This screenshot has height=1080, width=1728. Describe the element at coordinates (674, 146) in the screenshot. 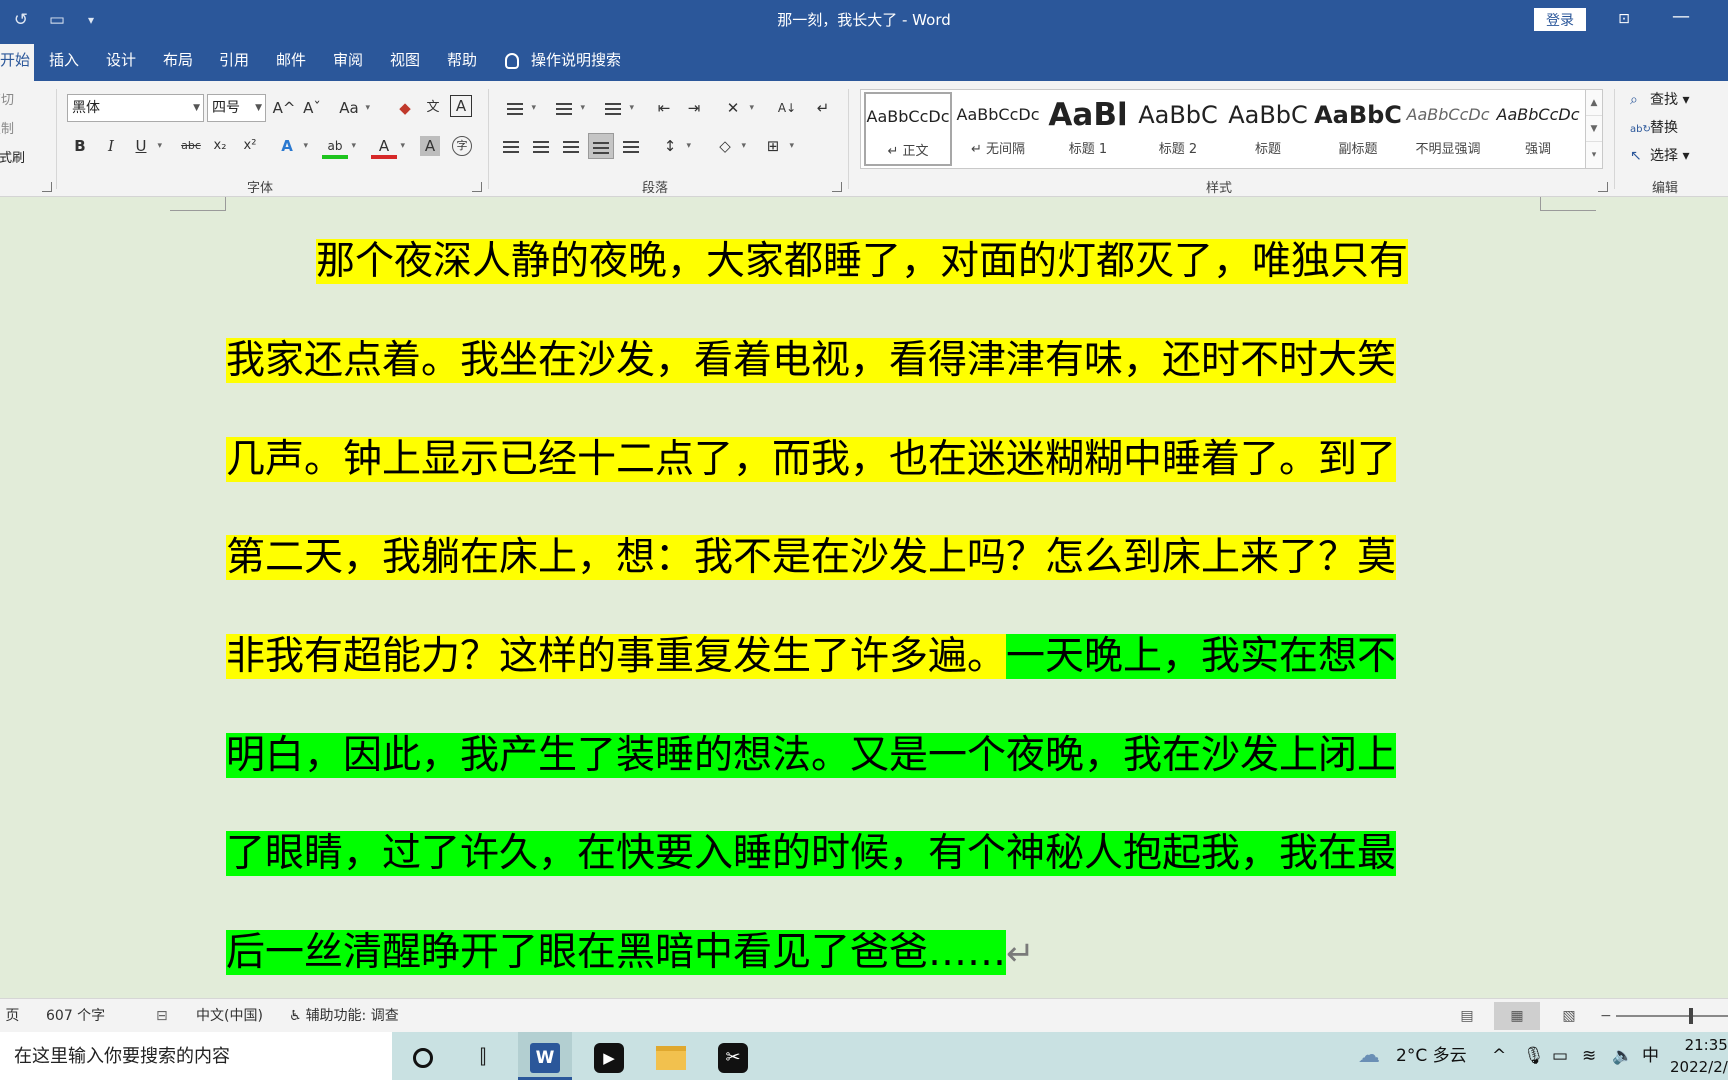

I see `line-spacing-button: ↕` at that location.